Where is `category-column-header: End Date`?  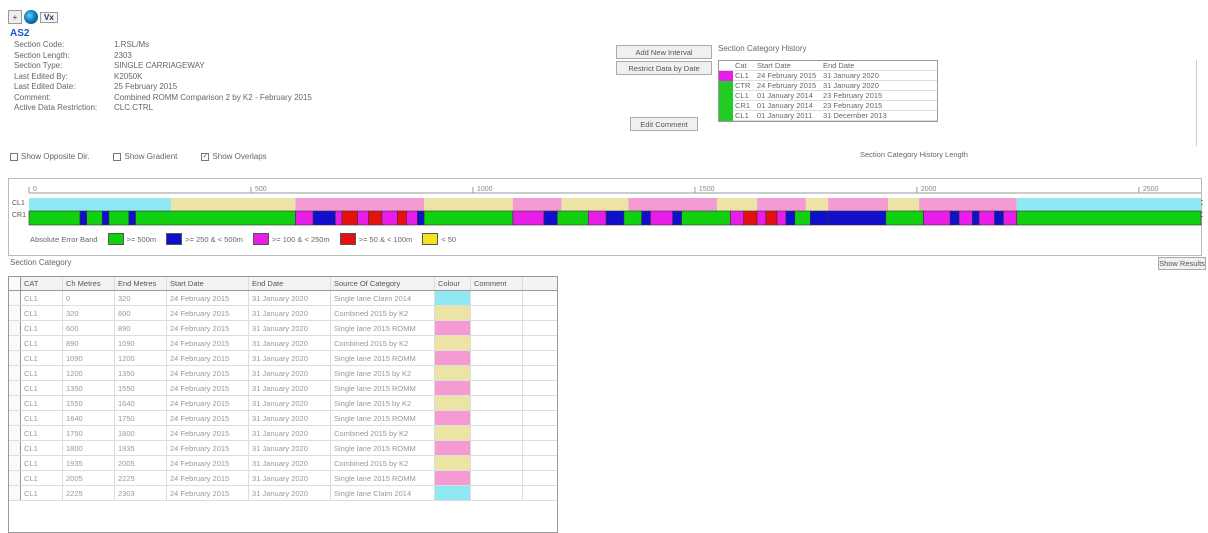 category-column-header: End Date is located at coordinates (856, 65).